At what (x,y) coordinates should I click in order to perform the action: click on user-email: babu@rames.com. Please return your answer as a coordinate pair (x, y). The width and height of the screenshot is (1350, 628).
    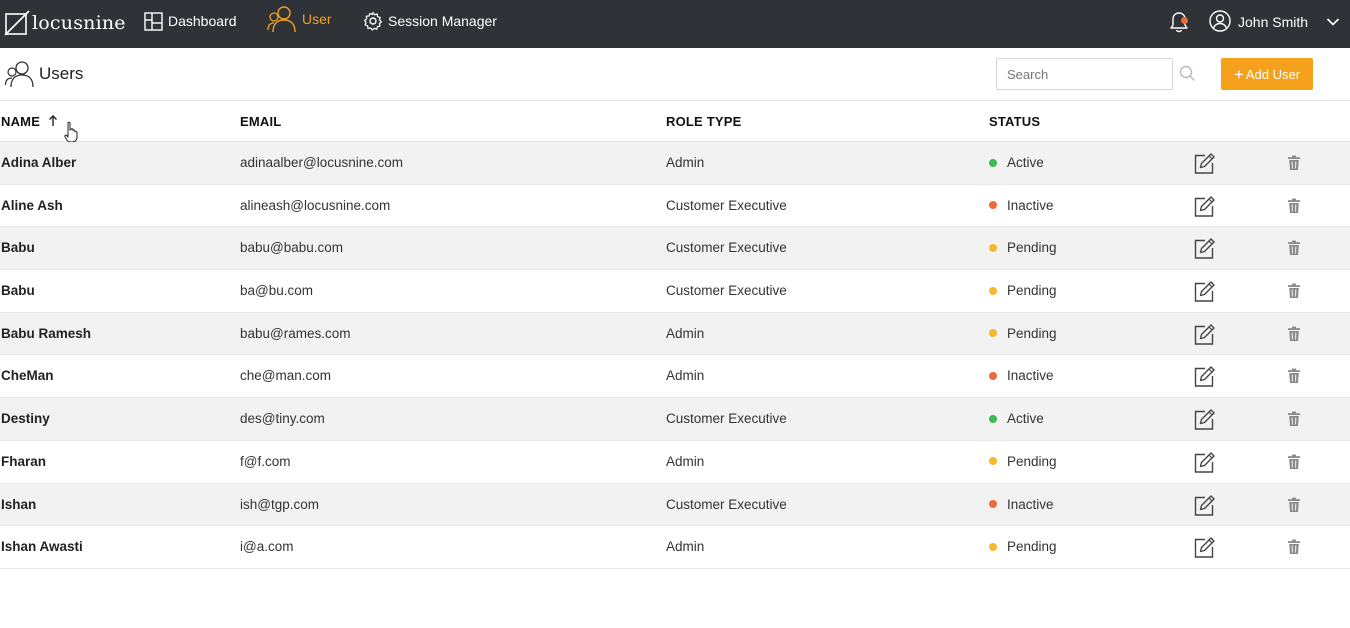
    Looking at the image, I should click on (295, 333).